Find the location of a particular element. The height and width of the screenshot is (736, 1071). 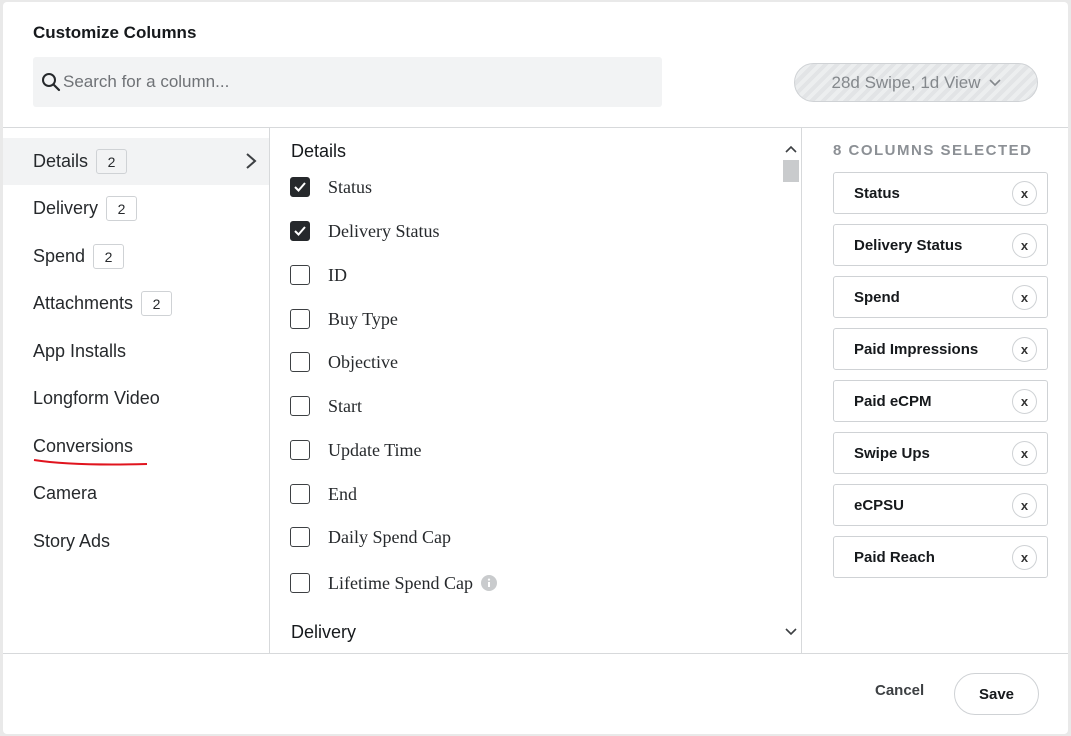

option-label: Start is located at coordinates (345, 405).